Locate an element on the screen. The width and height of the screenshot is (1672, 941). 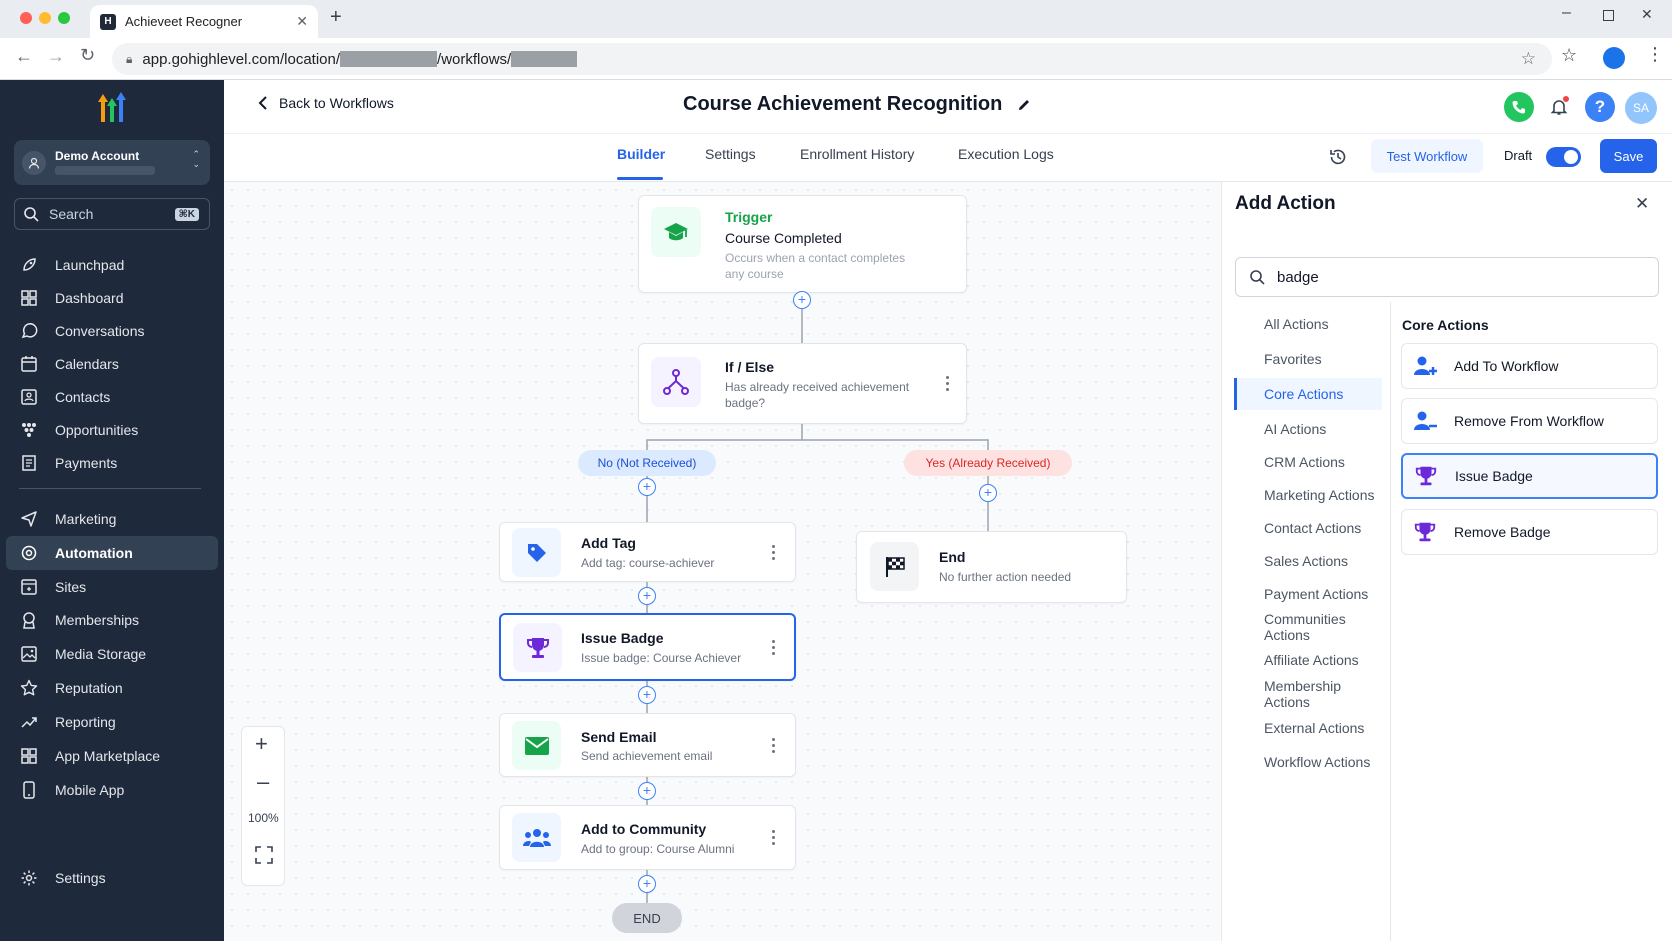
sidebar-label: Reporting is located at coordinates (85, 722).